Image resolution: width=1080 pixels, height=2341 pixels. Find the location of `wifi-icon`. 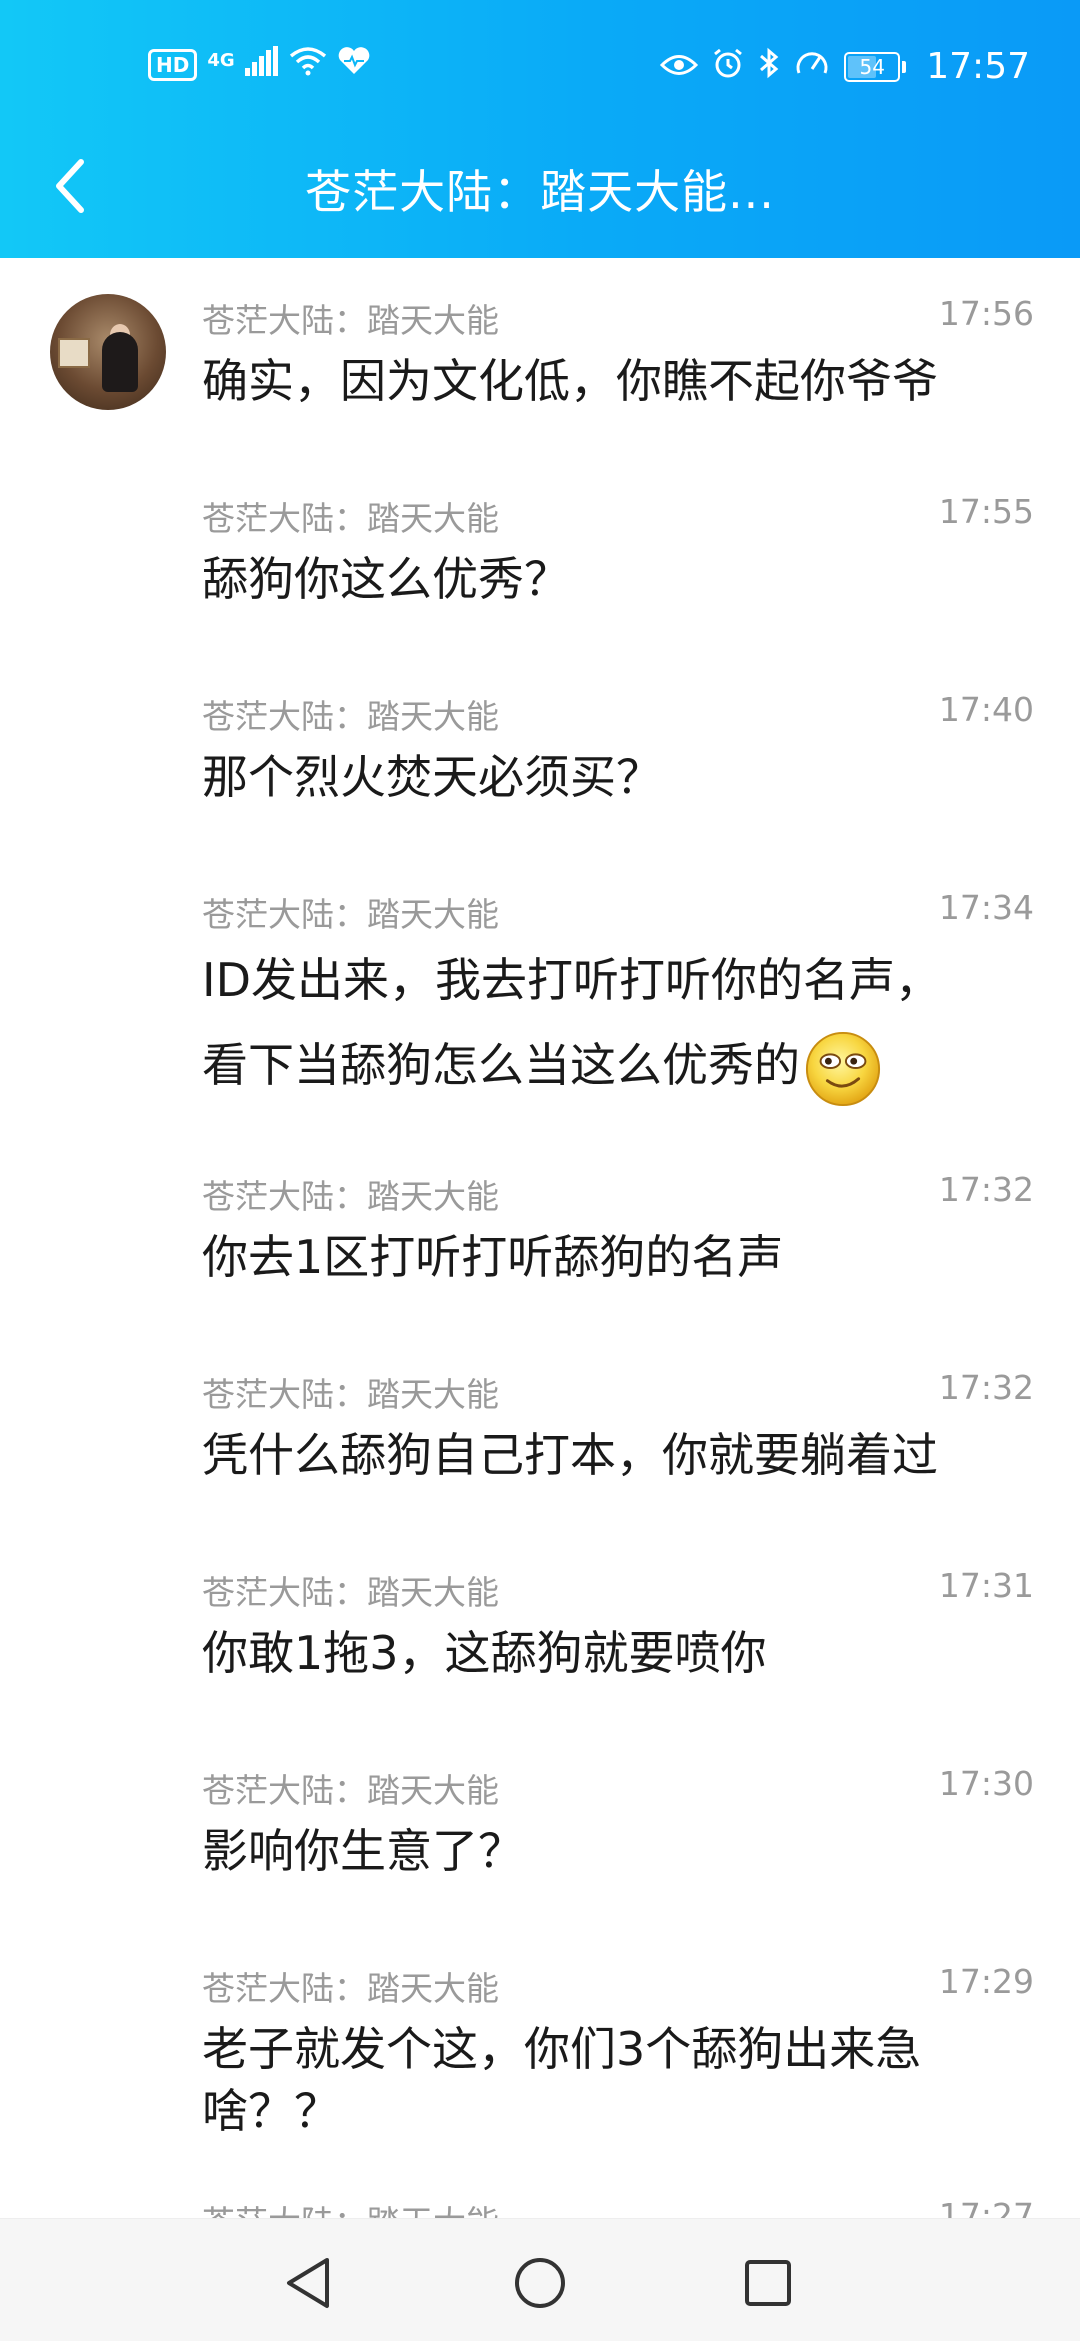

wifi-icon is located at coordinates (308, 65).